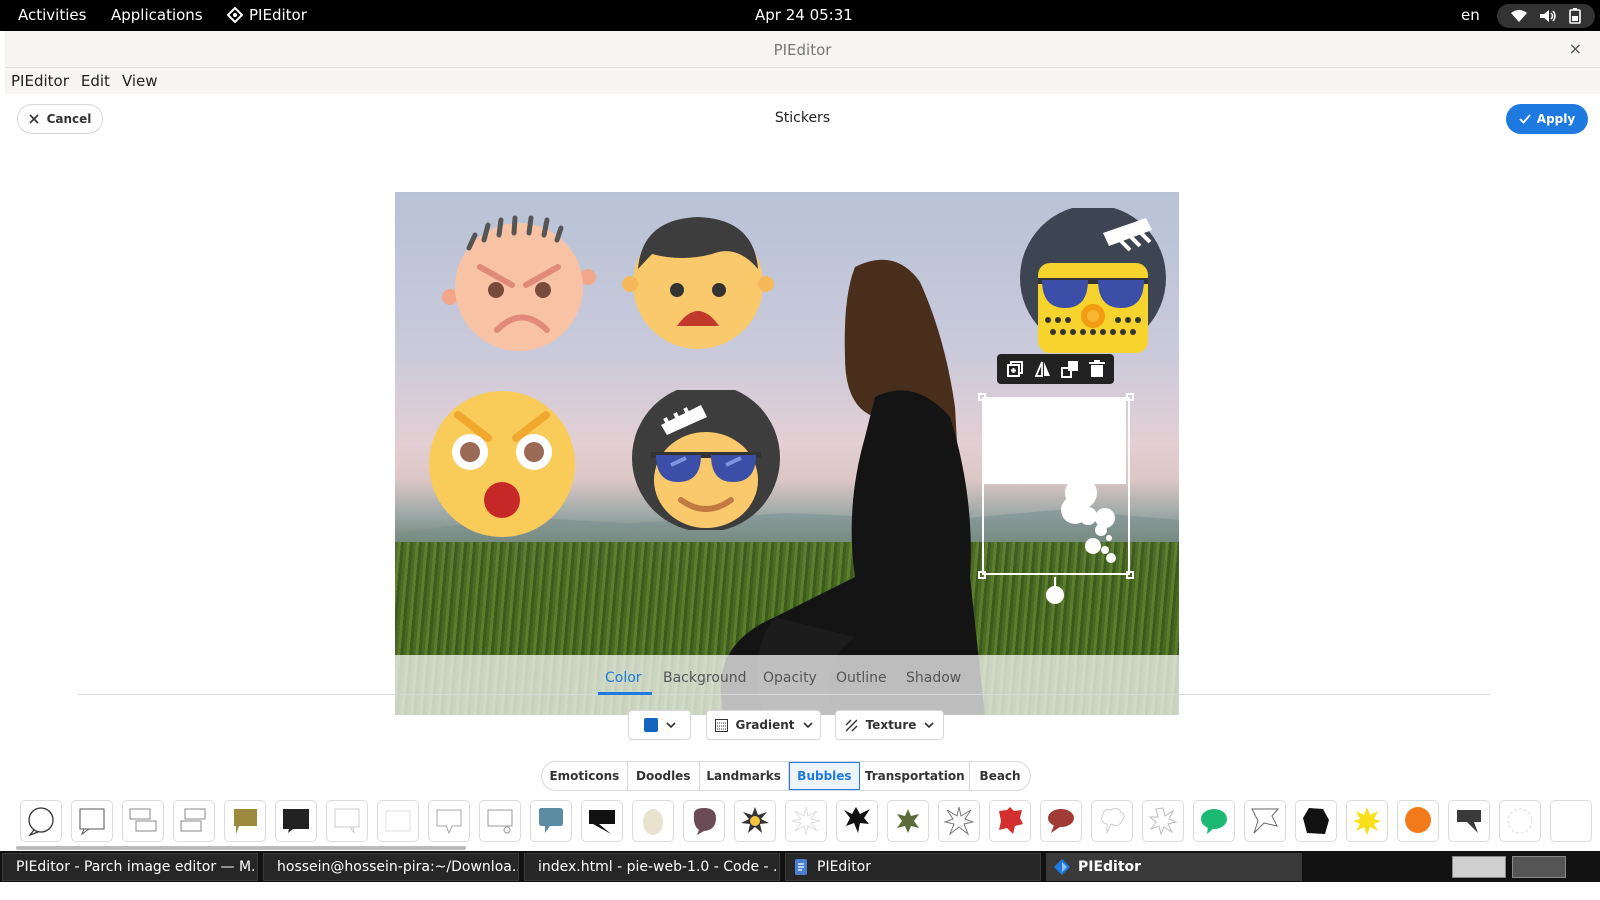 The height and width of the screenshot is (900, 1600). Describe the element at coordinates (913, 867) in the screenshot. I see `task-pieditor-document: PIEditor` at that location.